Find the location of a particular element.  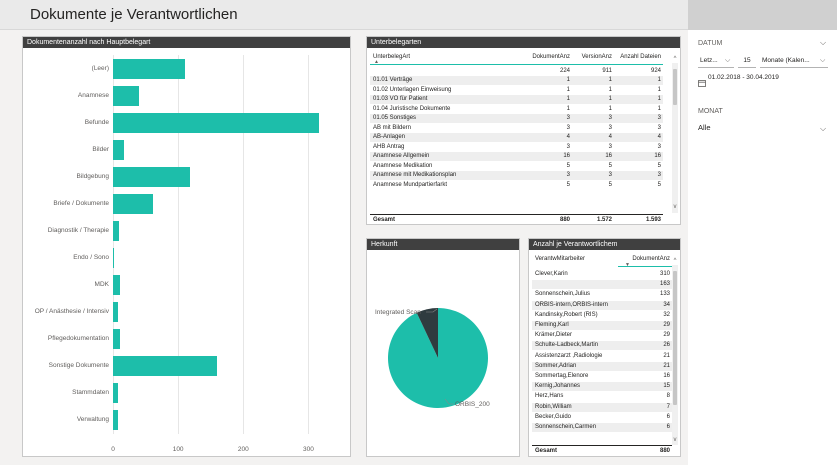

table-cell: 3 is located at coordinates (659, 118).